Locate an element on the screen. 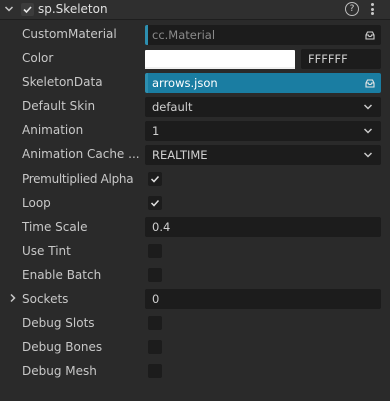 The image size is (390, 401). color-swatch is located at coordinates (220, 59).